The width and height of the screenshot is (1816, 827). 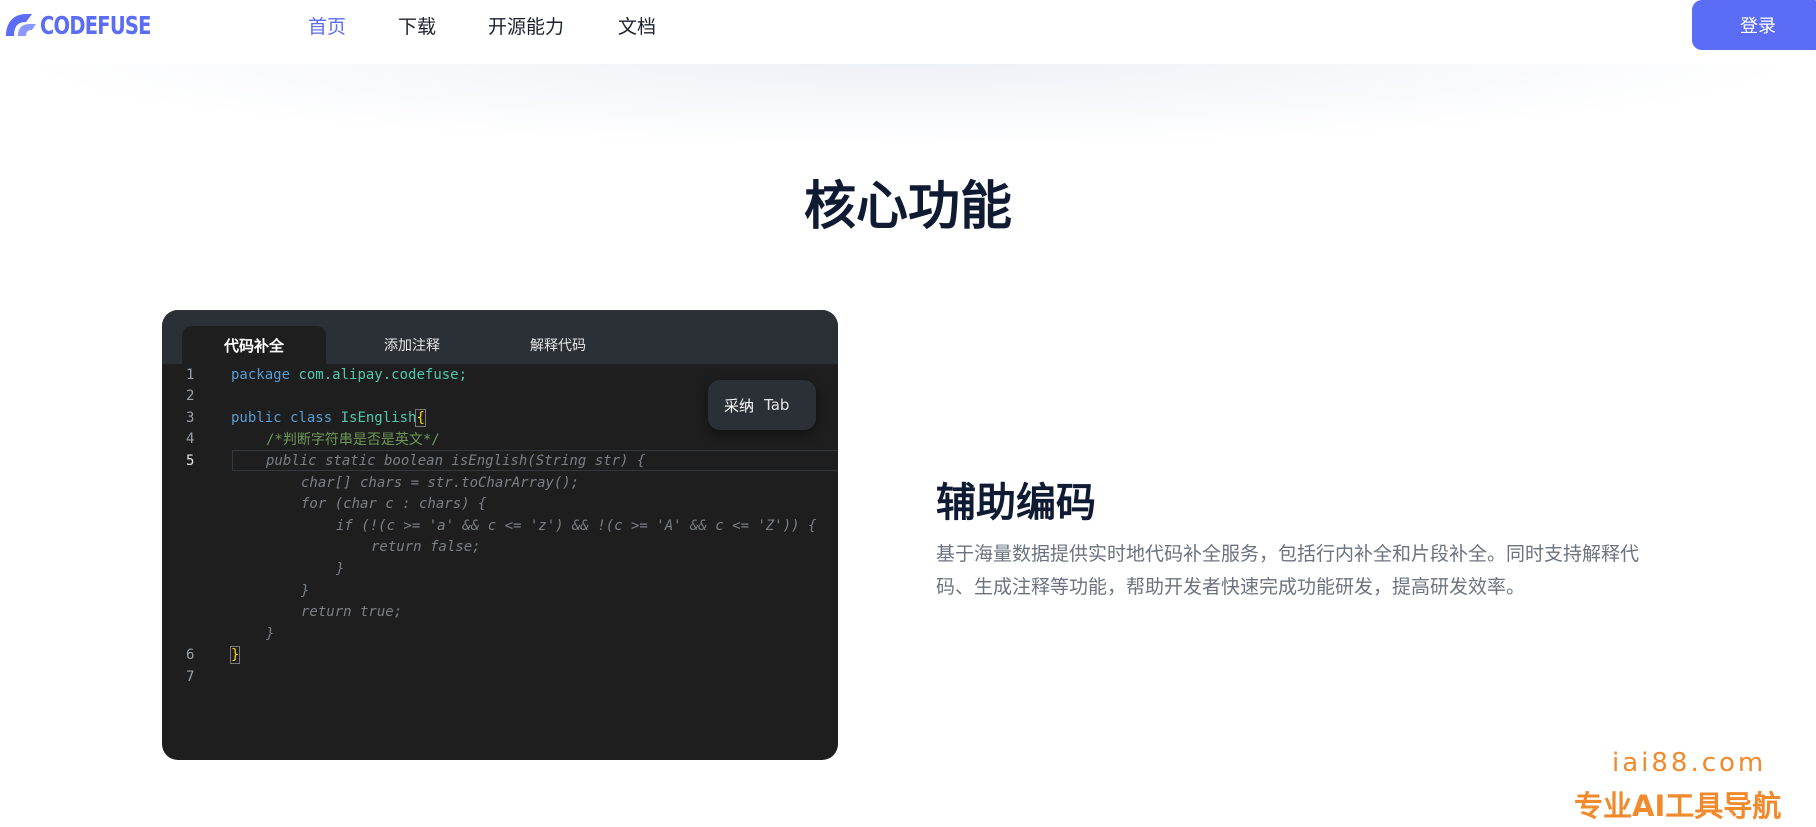 I want to click on ghost-suggestion: for (char c : chars) {, so click(x=394, y=503).